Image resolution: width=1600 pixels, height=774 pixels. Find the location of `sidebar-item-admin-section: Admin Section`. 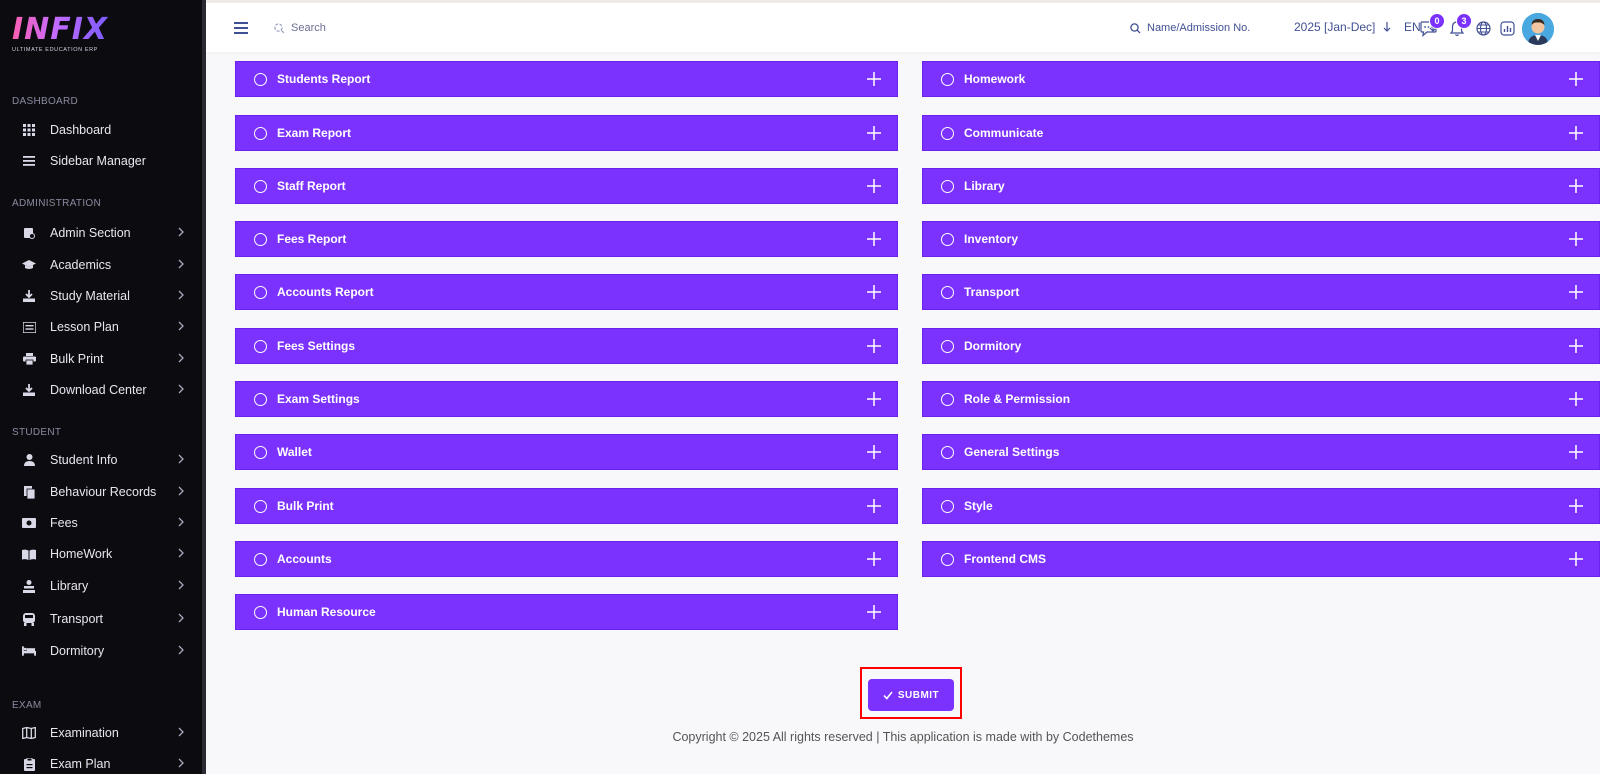

sidebar-item-admin-section: Admin Section is located at coordinates (101, 233).